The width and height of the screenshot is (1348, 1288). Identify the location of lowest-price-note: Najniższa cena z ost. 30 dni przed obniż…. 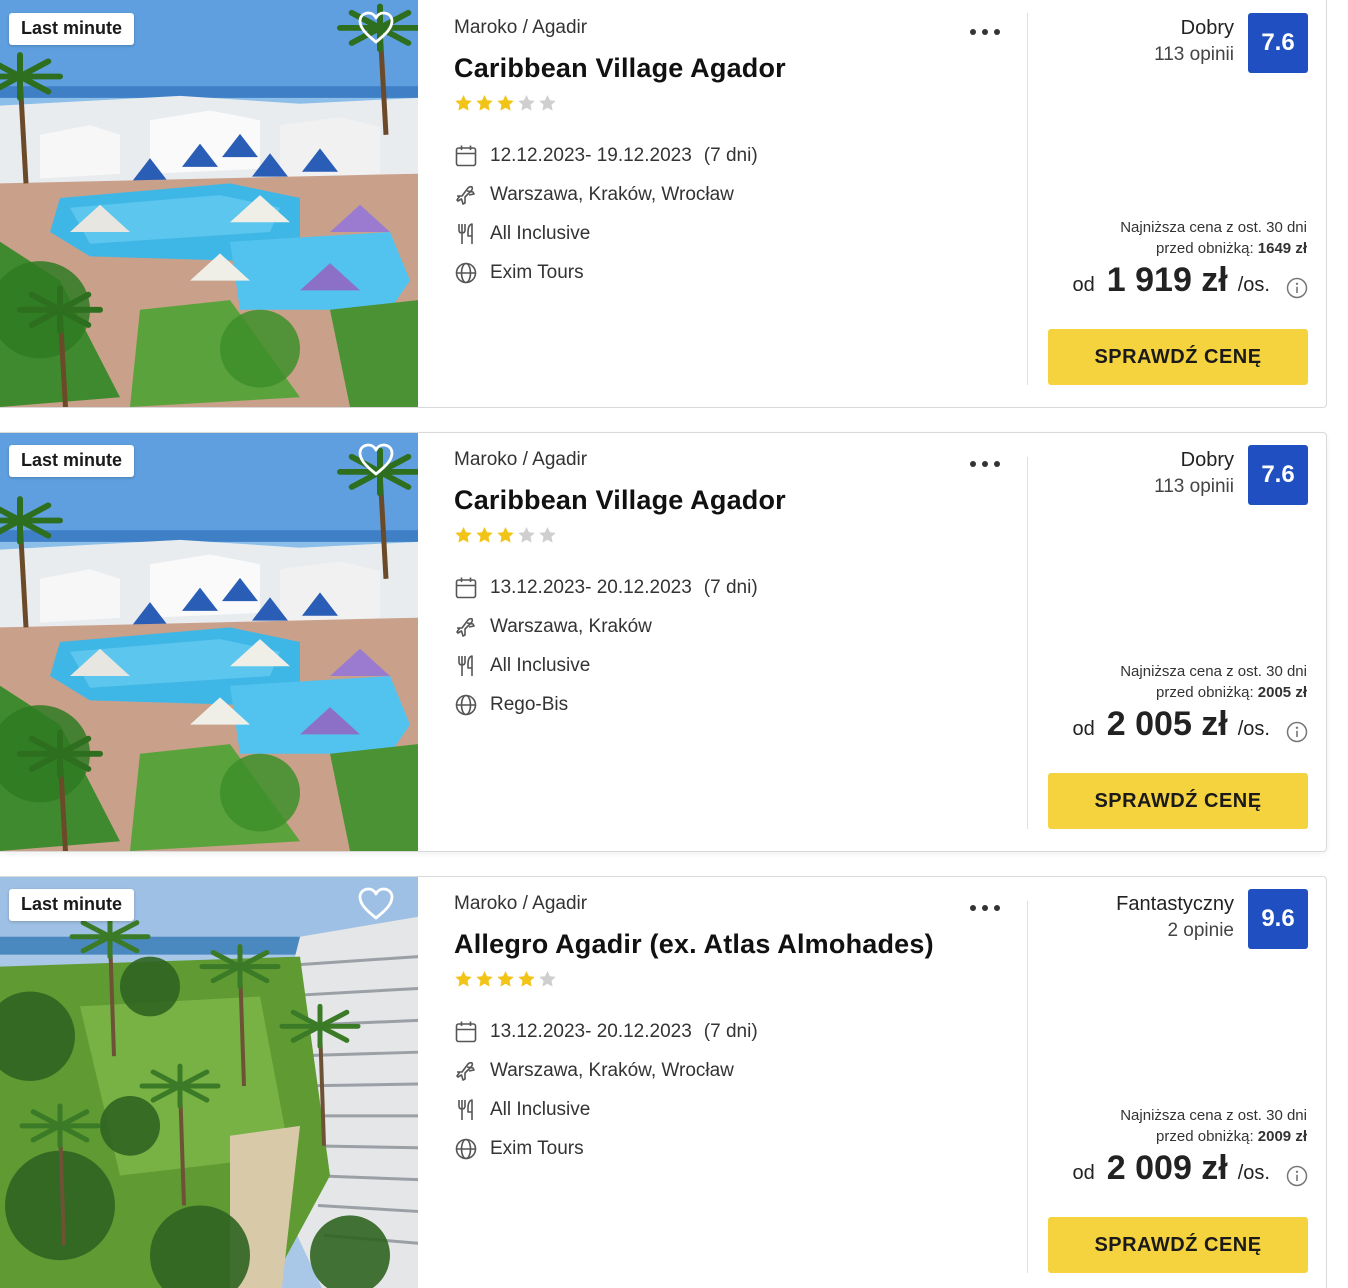
(1213, 682).